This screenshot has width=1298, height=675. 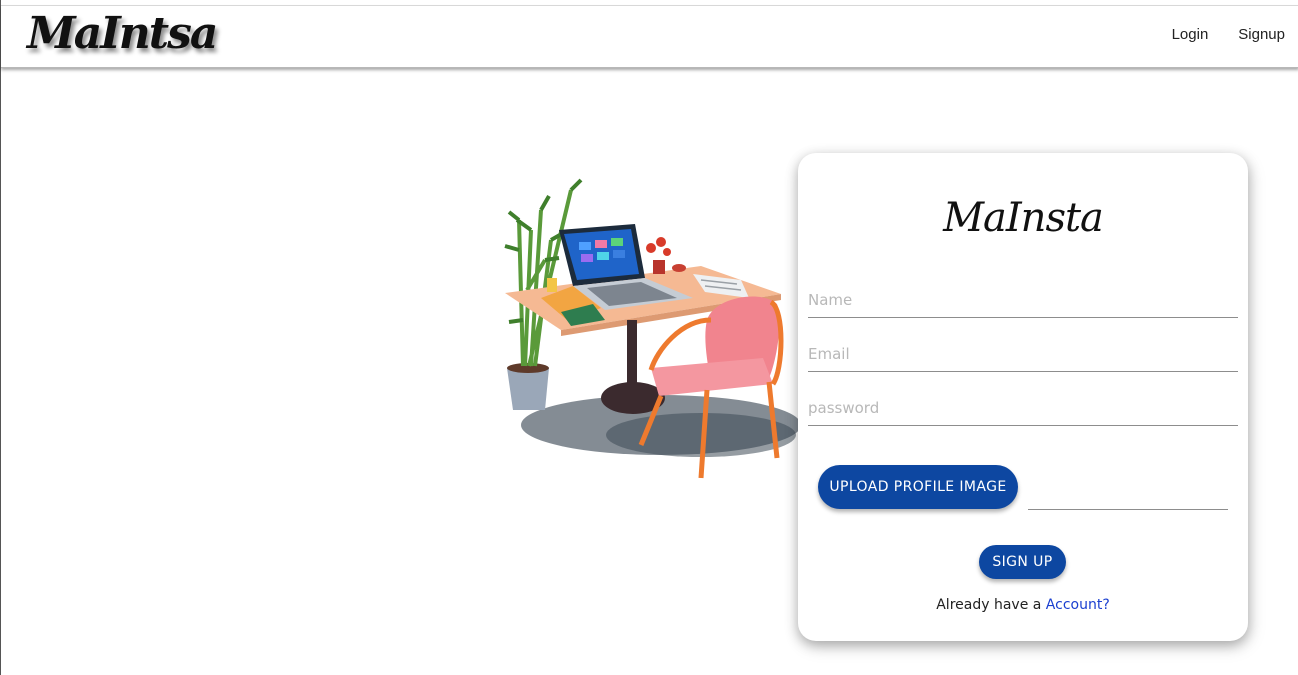 I want to click on account-link: Account?, so click(x=1078, y=605).